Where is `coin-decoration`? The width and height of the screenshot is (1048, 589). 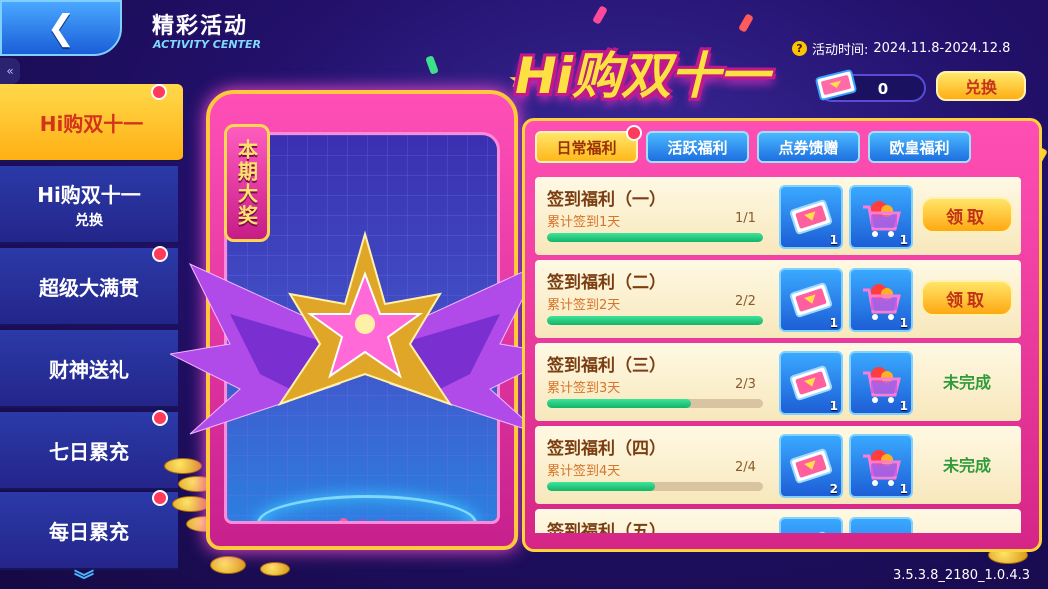 coin-decoration is located at coordinates (228, 565).